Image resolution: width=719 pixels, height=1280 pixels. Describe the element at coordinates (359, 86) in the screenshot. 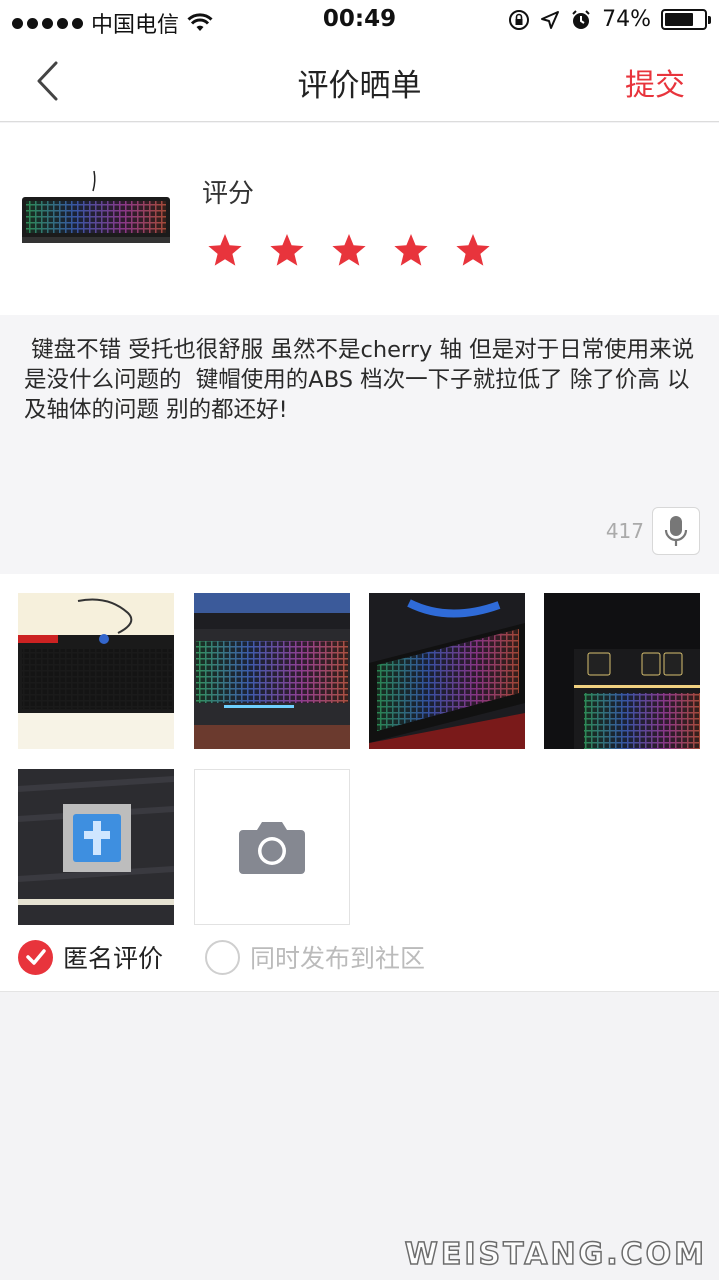

I see `page-title: 评价晒单` at that location.